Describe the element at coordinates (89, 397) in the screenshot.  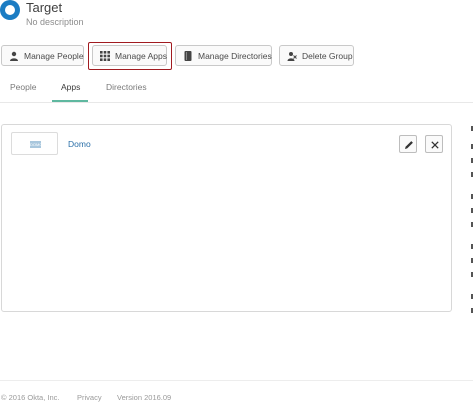
I see `footer-privacy-link: Privacy` at that location.